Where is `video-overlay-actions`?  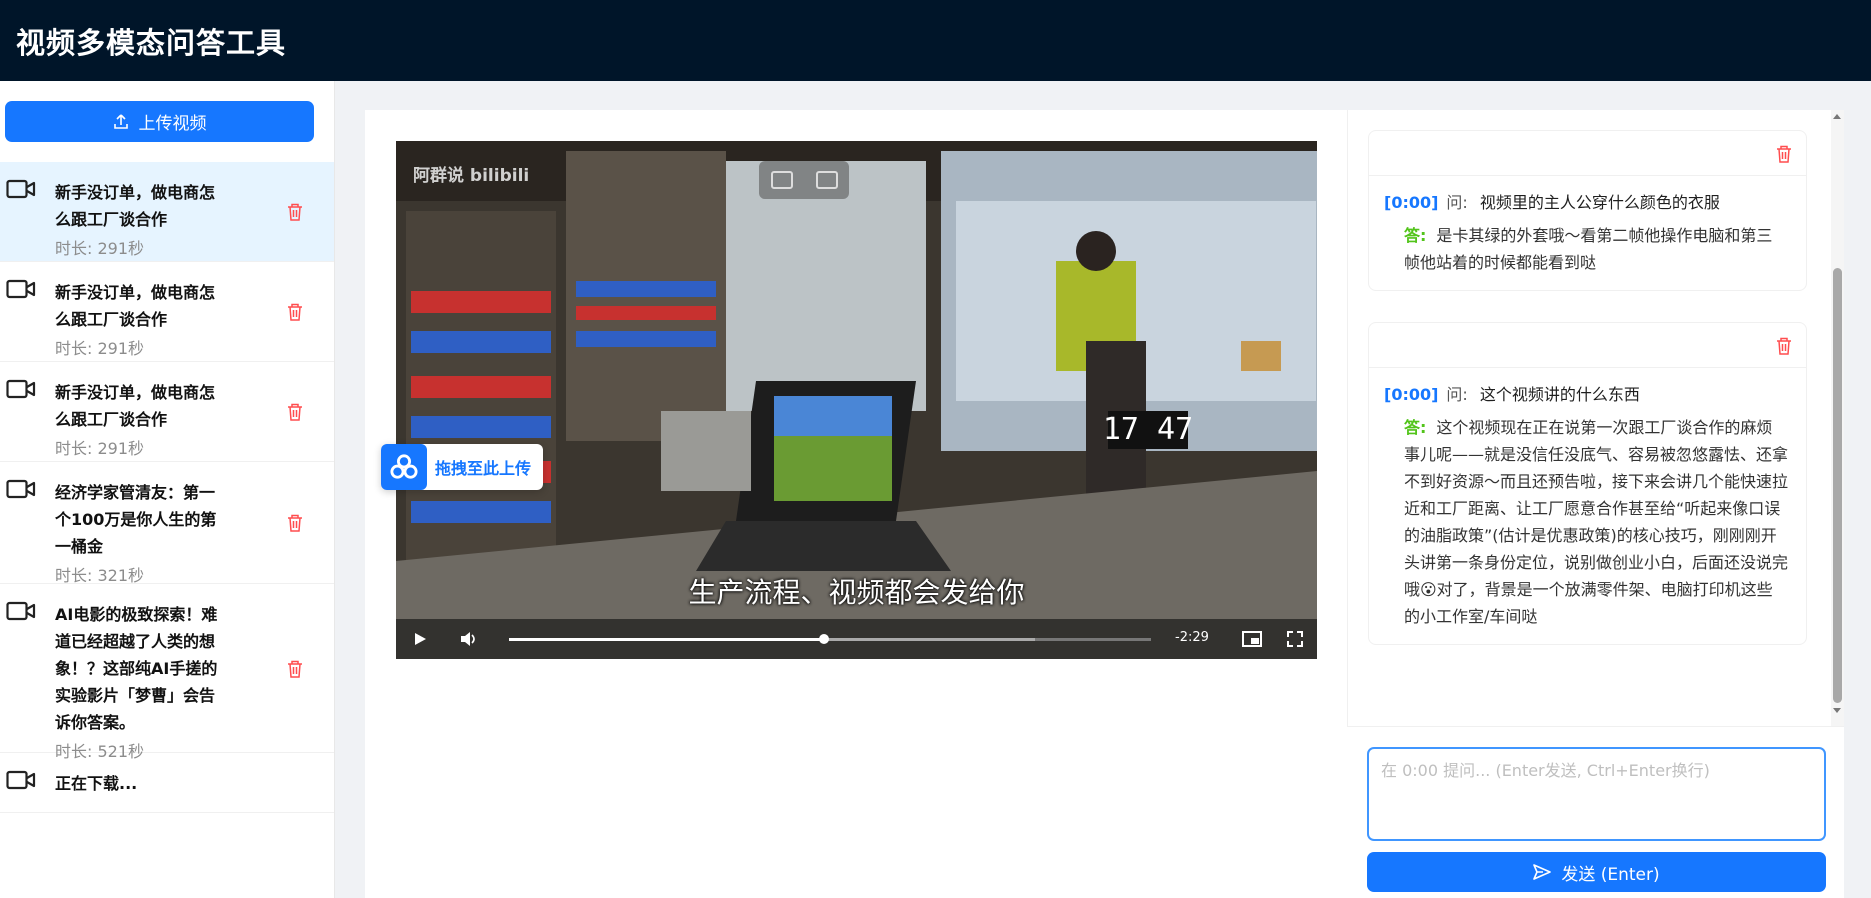 video-overlay-actions is located at coordinates (804, 180).